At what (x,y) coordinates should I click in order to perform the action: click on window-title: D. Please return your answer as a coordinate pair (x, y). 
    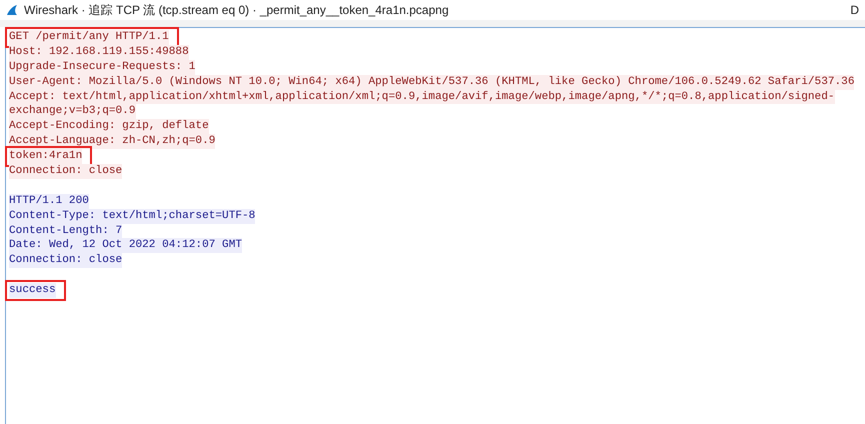
    Looking at the image, I should click on (854, 10).